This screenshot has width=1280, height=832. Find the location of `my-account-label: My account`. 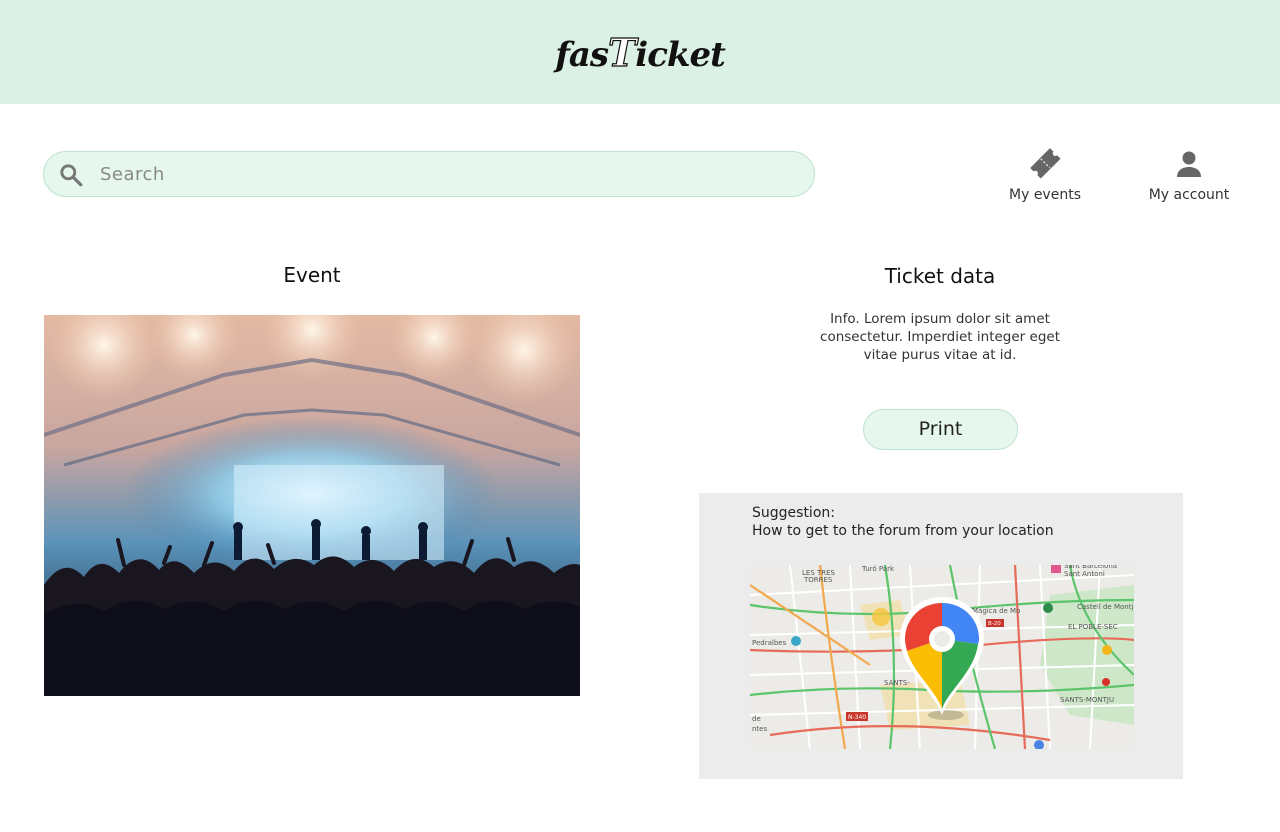

my-account-label: My account is located at coordinates (1189, 195).